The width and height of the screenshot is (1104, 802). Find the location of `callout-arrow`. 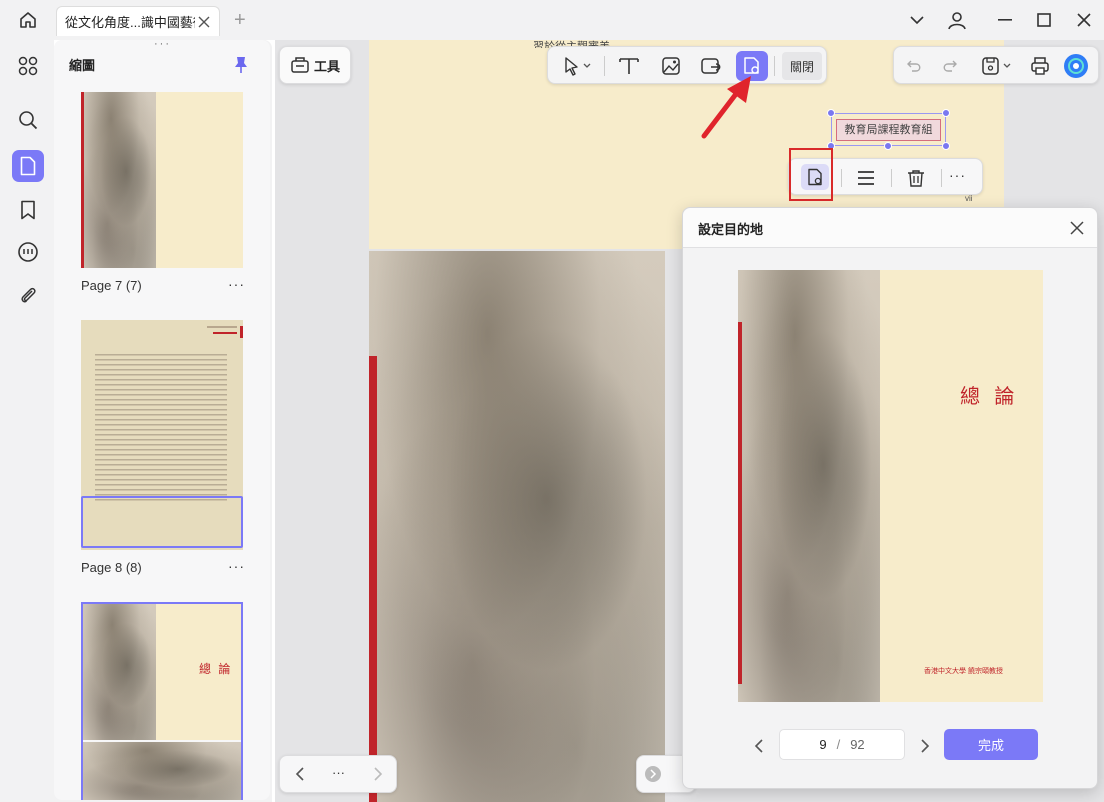

callout-arrow is located at coordinates (726, 107).